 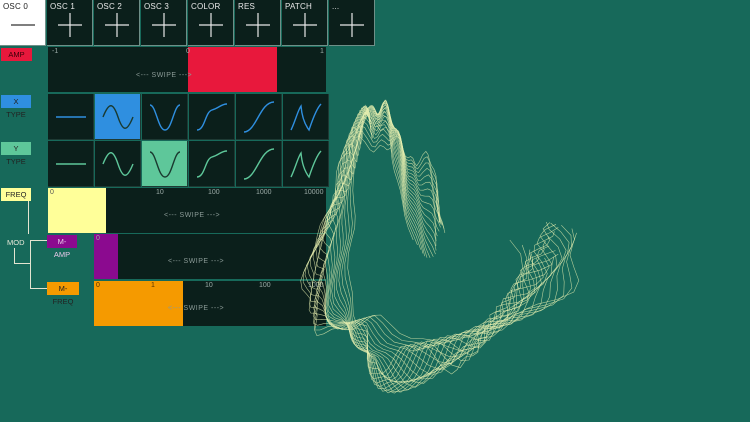 What do you see at coordinates (322, 51) in the screenshot?
I see `amp-scale-max: 1` at bounding box center [322, 51].